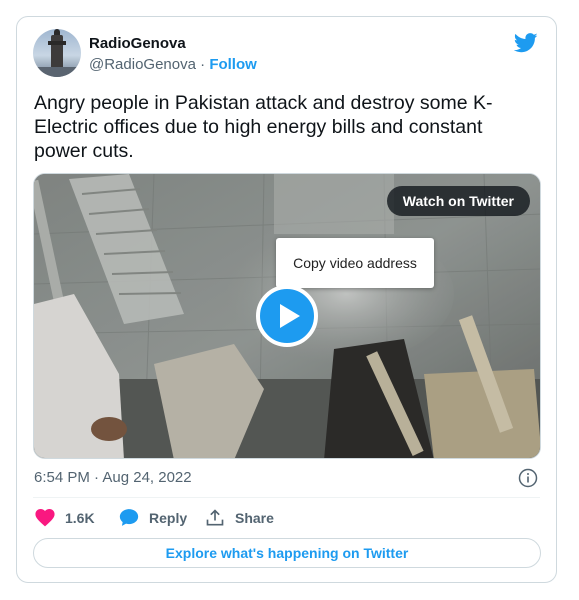  I want to click on divider, so click(286, 497).